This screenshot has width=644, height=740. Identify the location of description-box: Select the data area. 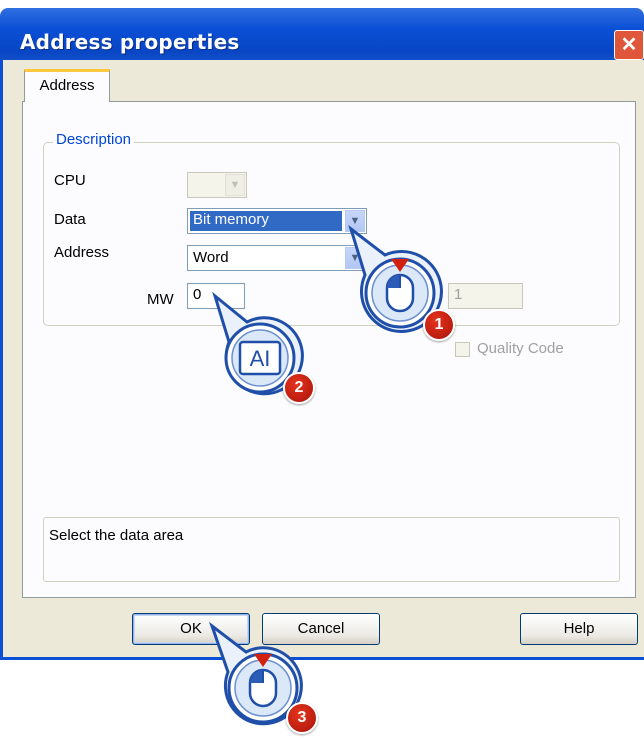
(331, 549).